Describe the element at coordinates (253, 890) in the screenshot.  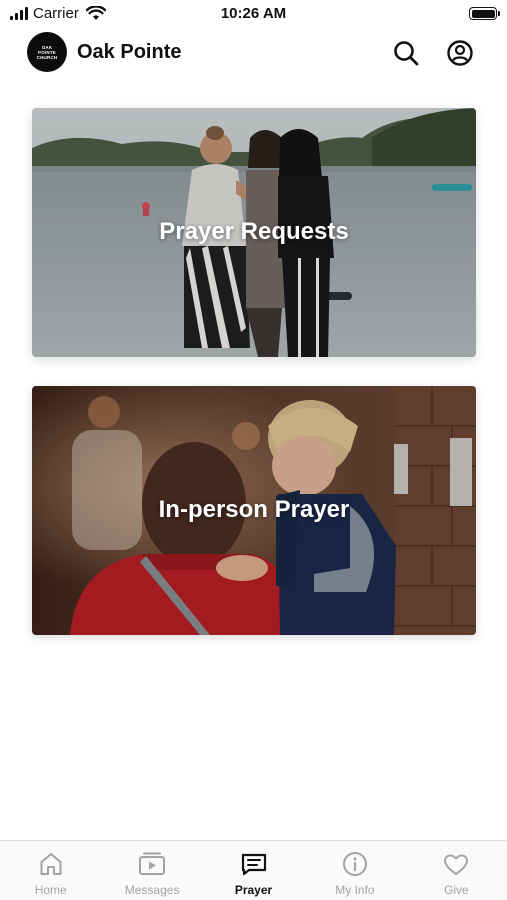
I see `tab-label: Prayer` at that location.